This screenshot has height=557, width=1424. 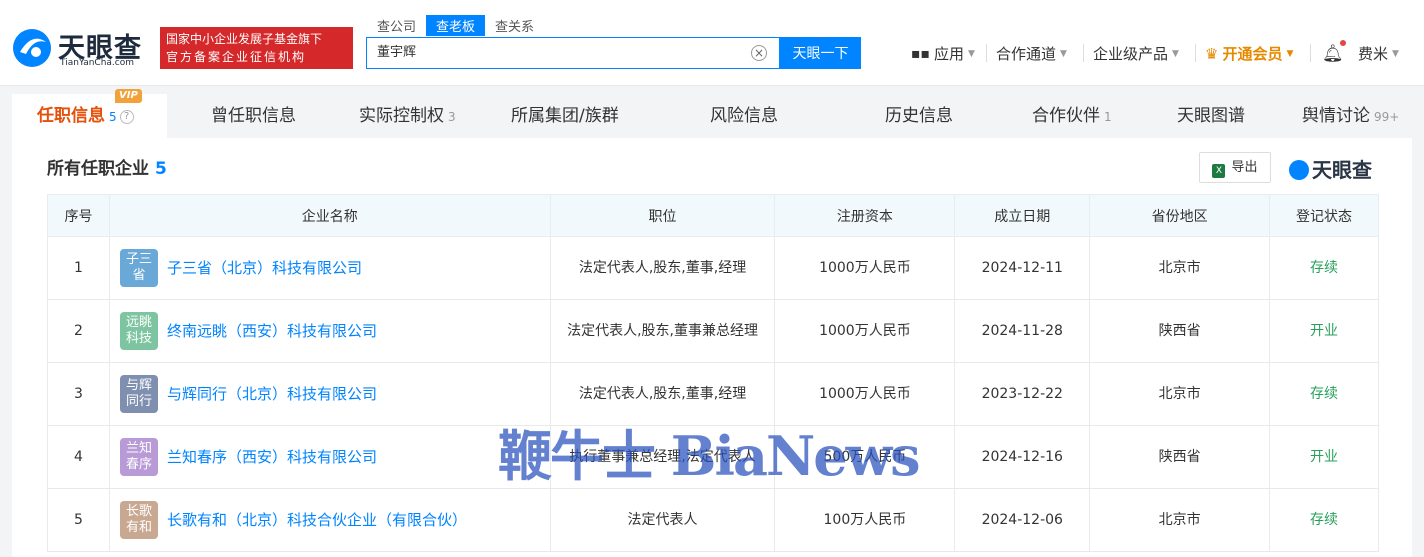 What do you see at coordinates (272, 457) in the screenshot?
I see `company-link: 兰知春序（西安）科技有限公司` at bounding box center [272, 457].